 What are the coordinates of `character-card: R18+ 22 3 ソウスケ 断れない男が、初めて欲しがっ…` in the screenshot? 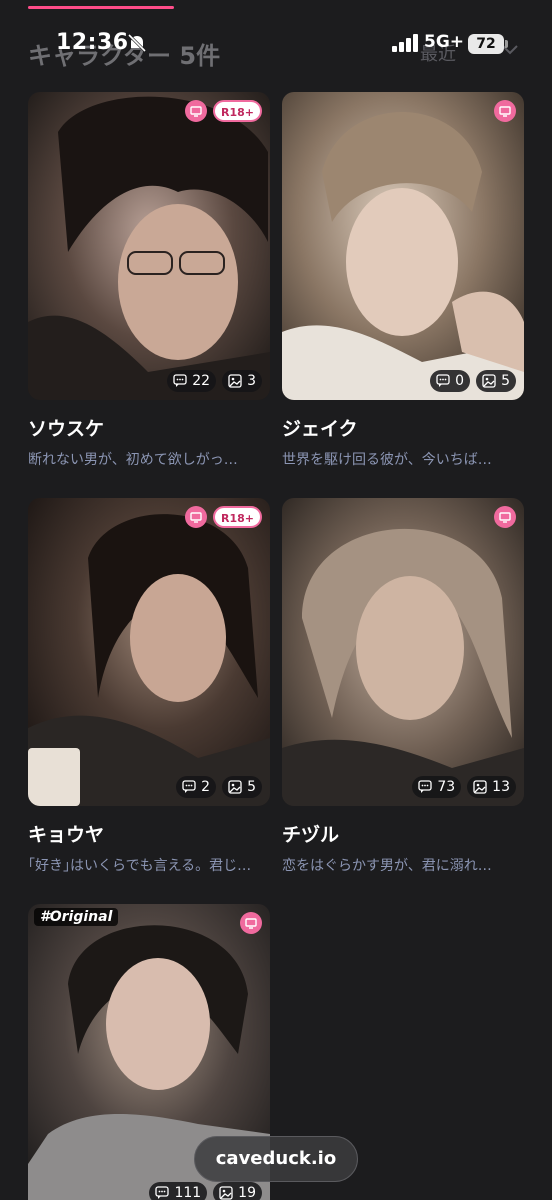 It's located at (149, 280).